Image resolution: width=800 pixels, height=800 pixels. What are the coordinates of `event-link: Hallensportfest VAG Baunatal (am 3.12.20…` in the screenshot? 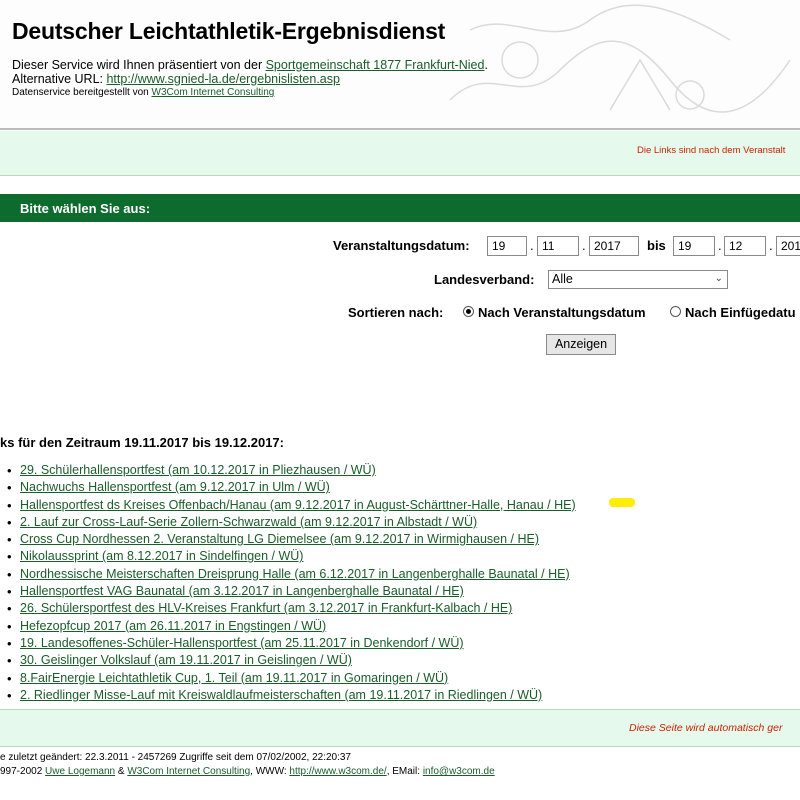 It's located at (242, 591).